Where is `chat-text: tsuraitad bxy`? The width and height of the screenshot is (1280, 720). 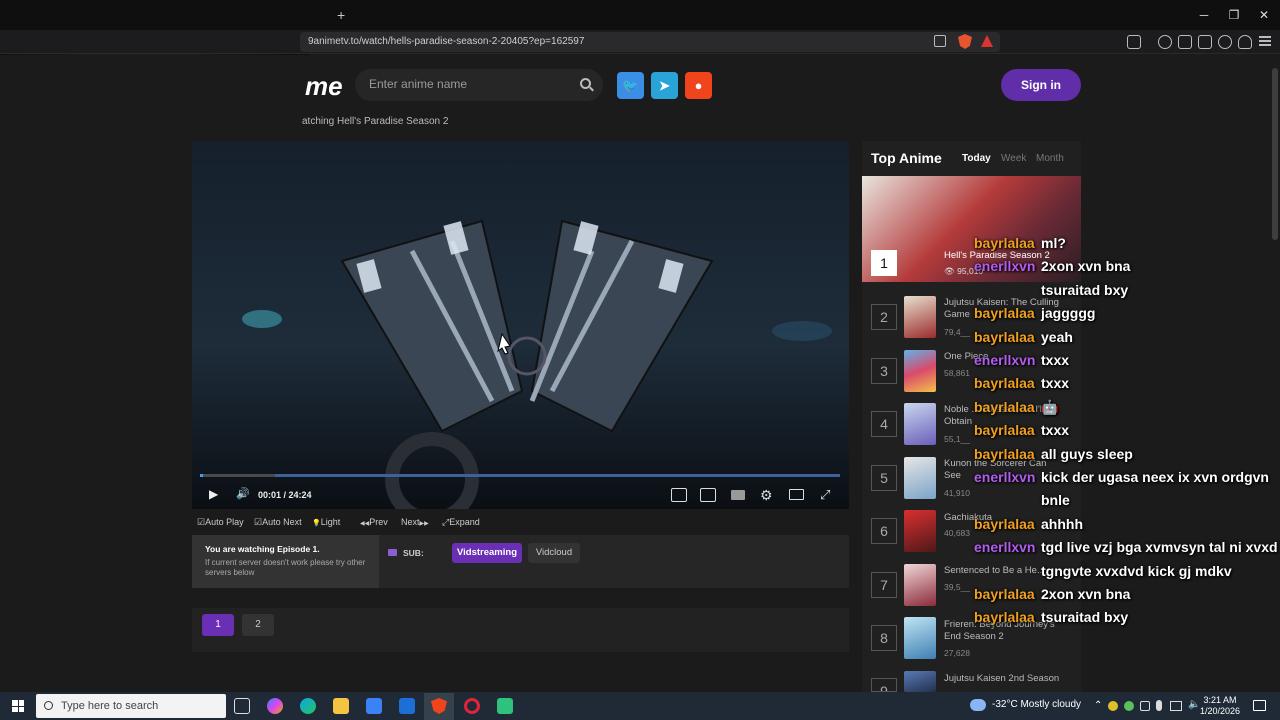 chat-text: tsuraitad bxy is located at coordinates (1085, 617).